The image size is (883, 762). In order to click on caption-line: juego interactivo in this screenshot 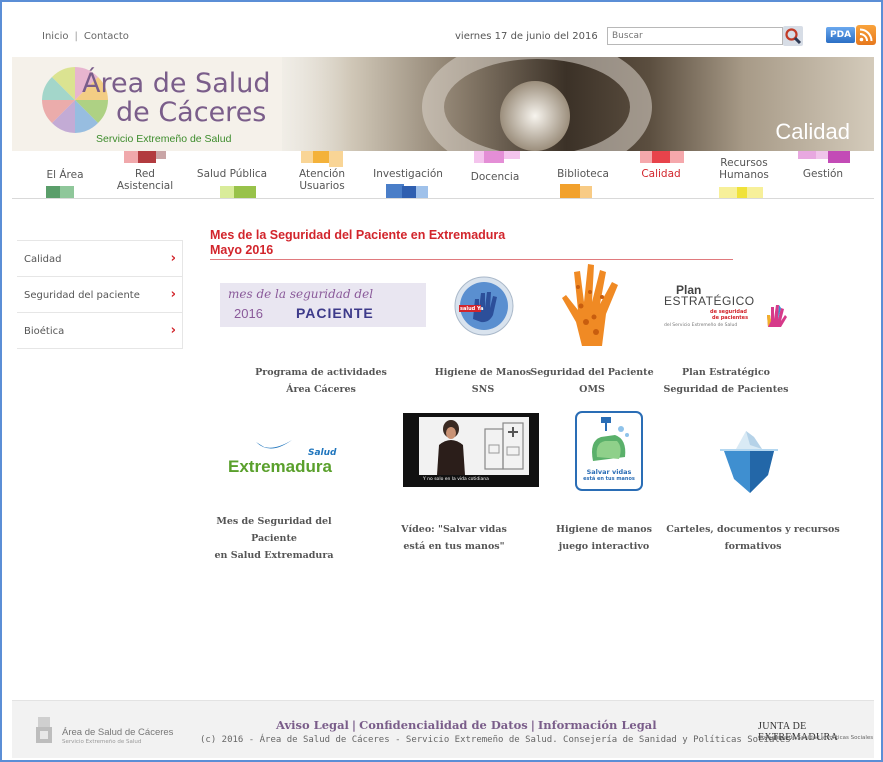, I will do `click(604, 546)`.